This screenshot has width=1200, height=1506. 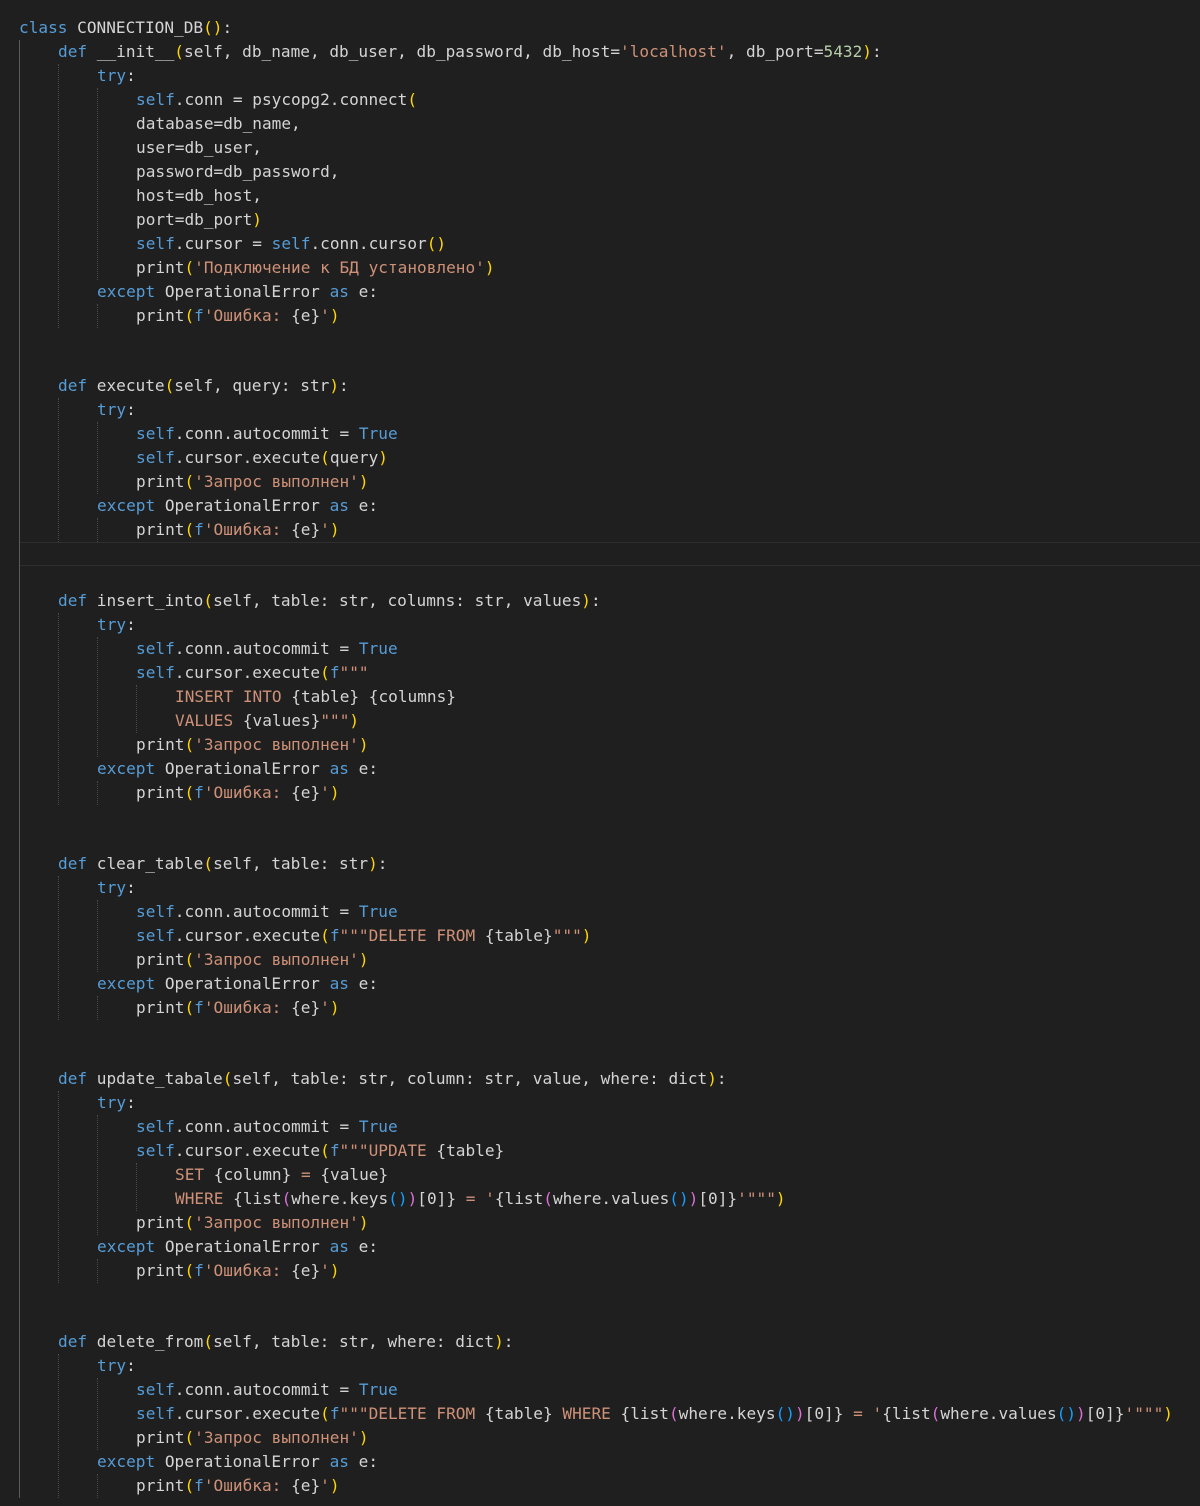 I want to click on code-token: self, query: str, so click(x=252, y=385).